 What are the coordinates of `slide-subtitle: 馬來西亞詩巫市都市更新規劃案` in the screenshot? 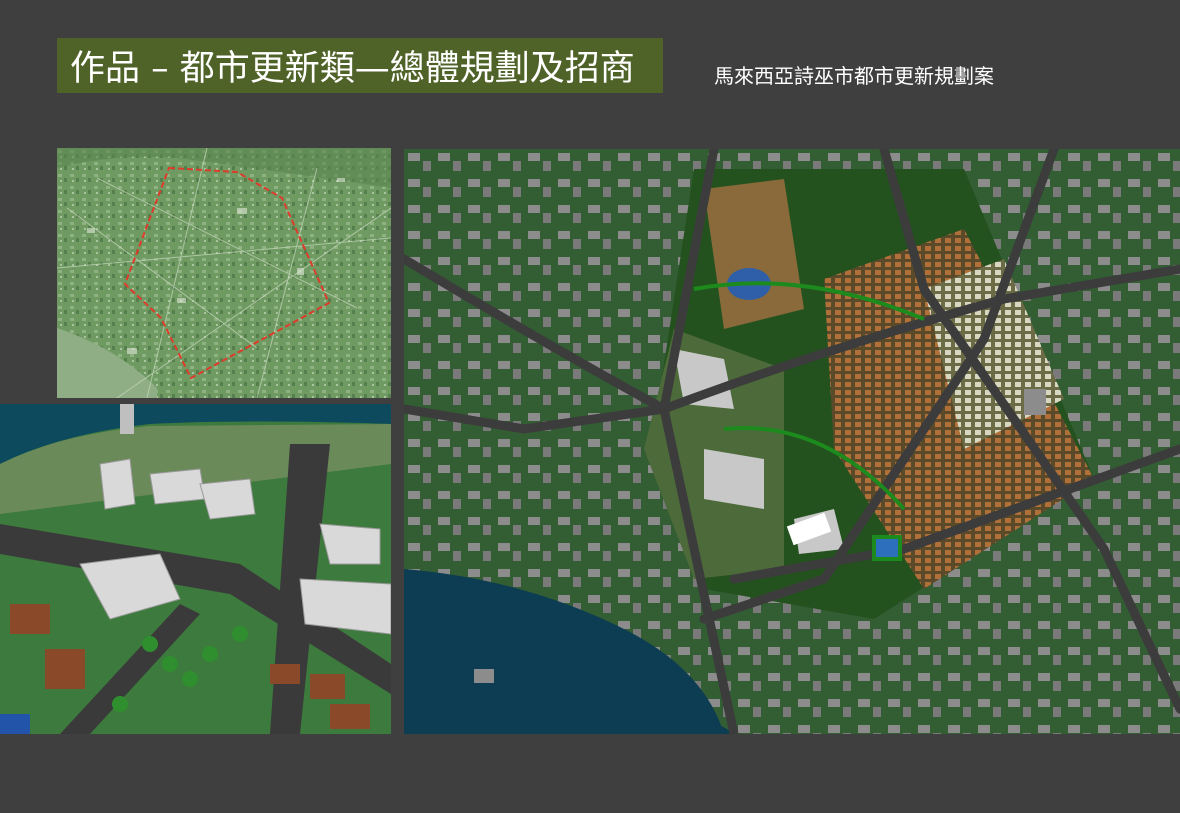 It's located at (854, 76).